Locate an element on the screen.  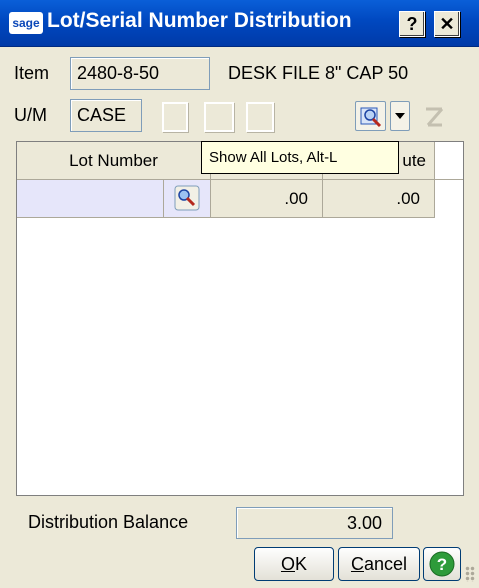
cancel-button: Cancel is located at coordinates (379, 564).